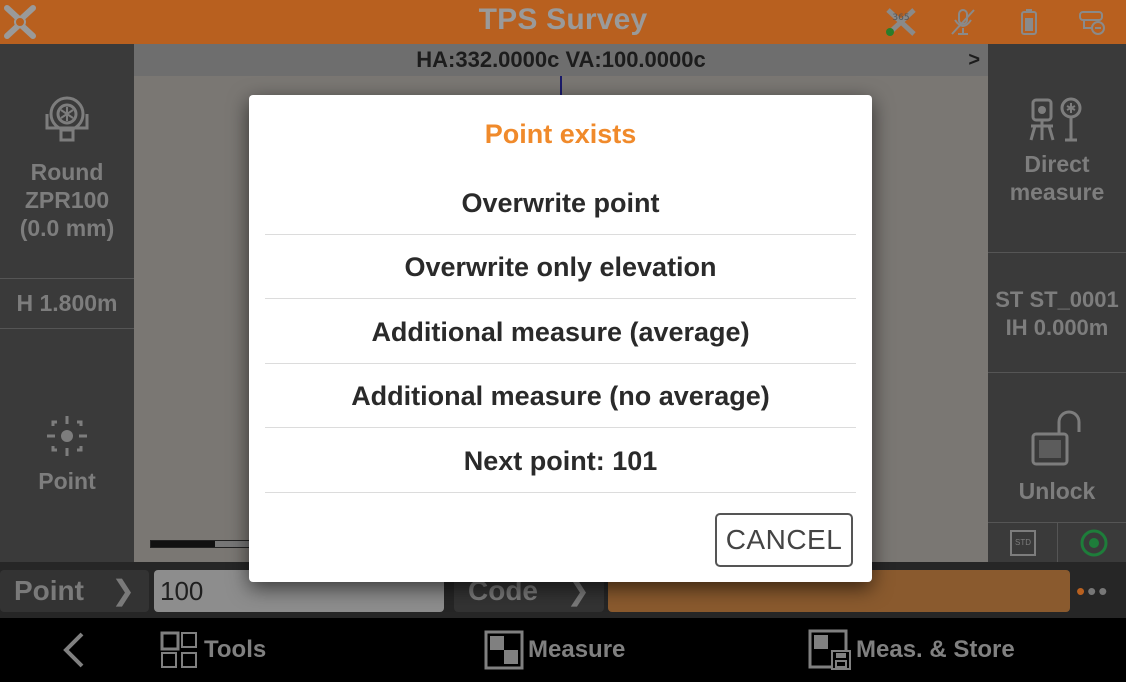 The width and height of the screenshot is (1126, 682). What do you see at coordinates (1029, 22) in the screenshot?
I see `battery-icon` at bounding box center [1029, 22].